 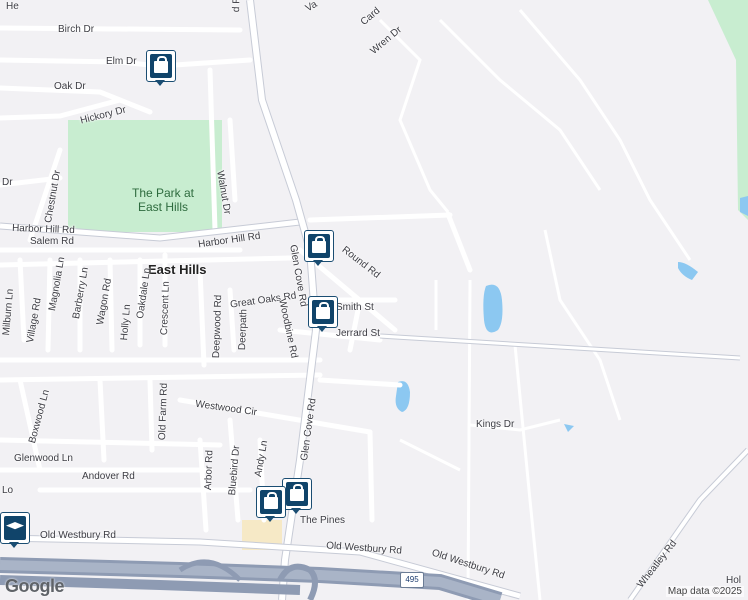 I want to click on street-label-lo: Lo, so click(x=8, y=490).